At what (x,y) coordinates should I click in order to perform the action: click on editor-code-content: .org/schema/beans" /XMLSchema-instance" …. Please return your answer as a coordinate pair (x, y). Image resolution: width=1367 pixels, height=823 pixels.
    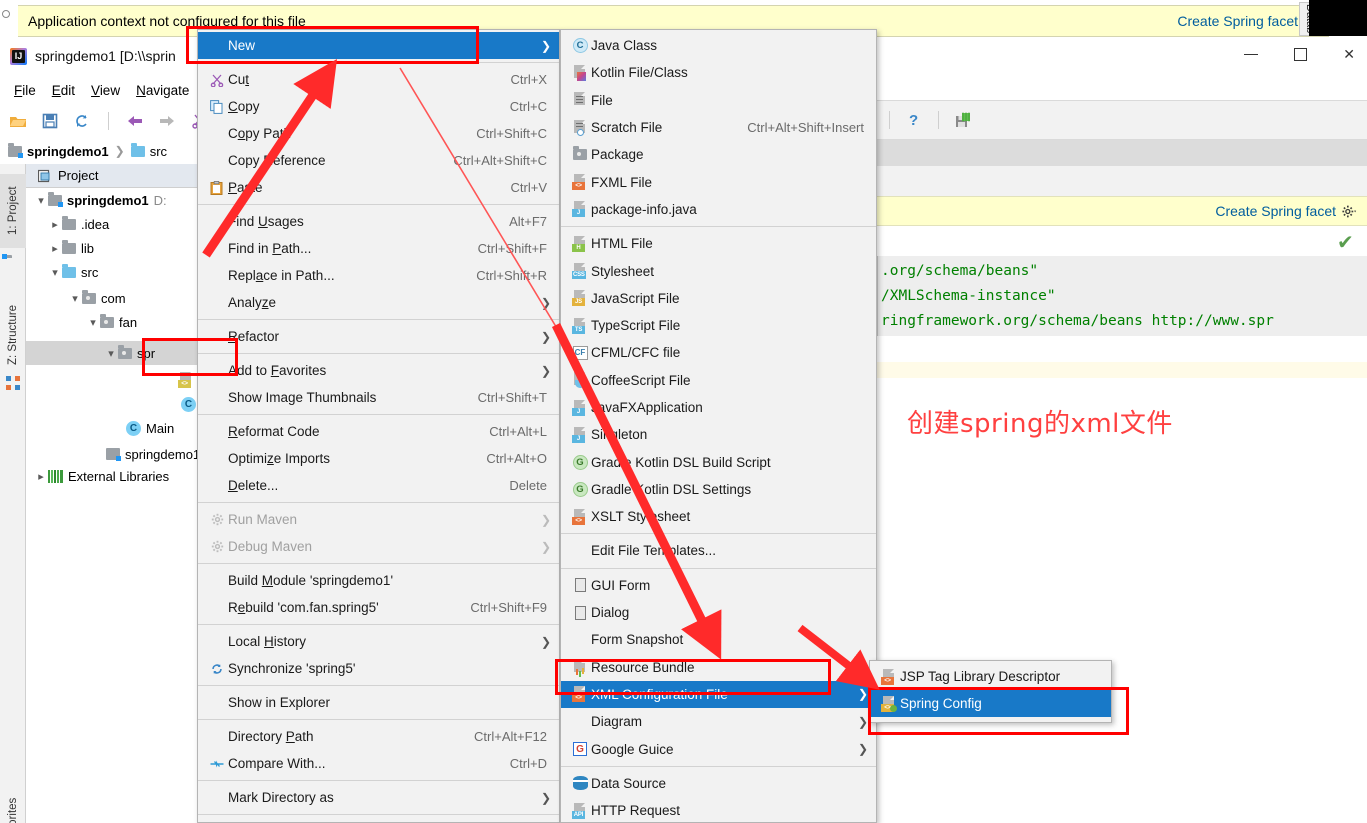
    Looking at the image, I should click on (1121, 296).